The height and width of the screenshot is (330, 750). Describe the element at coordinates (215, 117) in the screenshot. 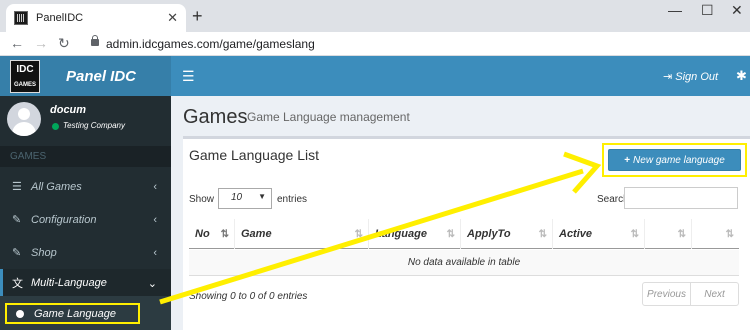

I see `page-title: Games` at that location.